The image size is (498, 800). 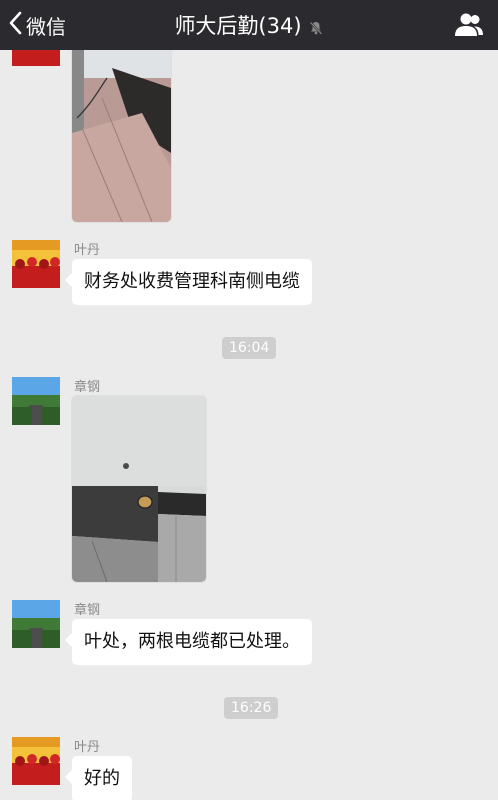 What do you see at coordinates (139, 489) in the screenshot?
I see `image-message-wall-hole` at bounding box center [139, 489].